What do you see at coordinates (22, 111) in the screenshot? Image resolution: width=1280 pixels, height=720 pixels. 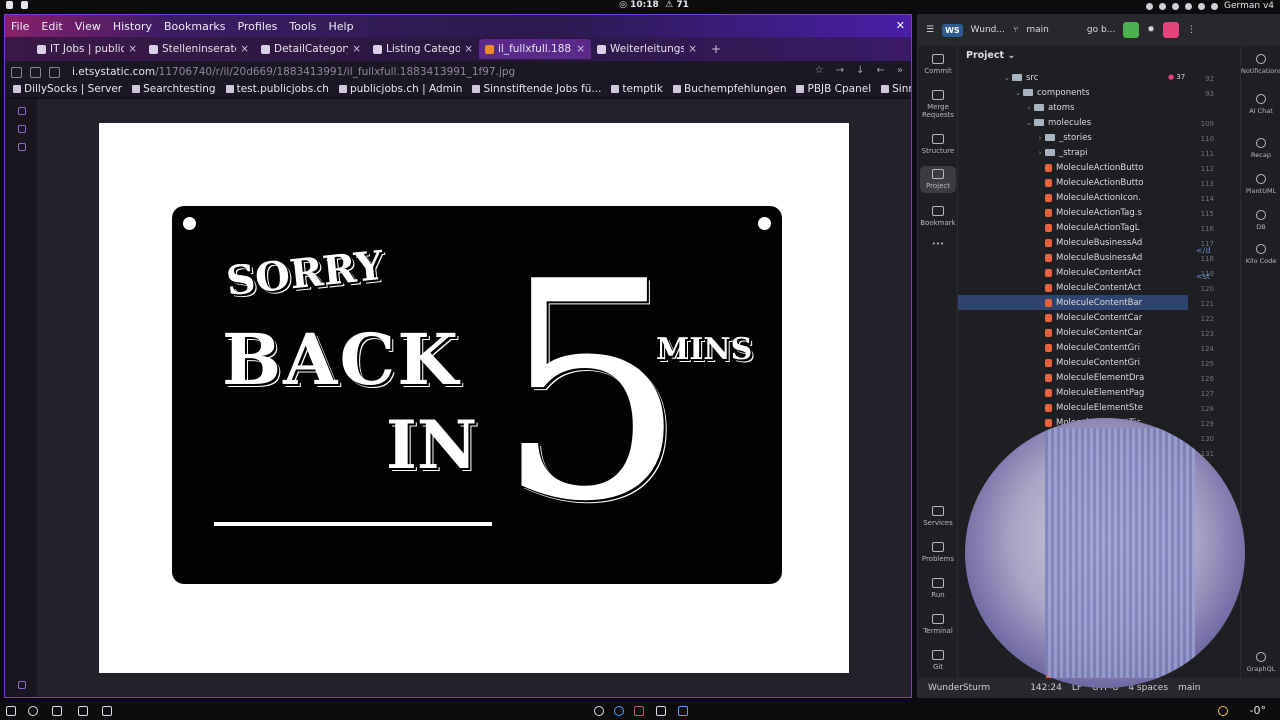 I see `sidebar-ai-icon` at bounding box center [22, 111].